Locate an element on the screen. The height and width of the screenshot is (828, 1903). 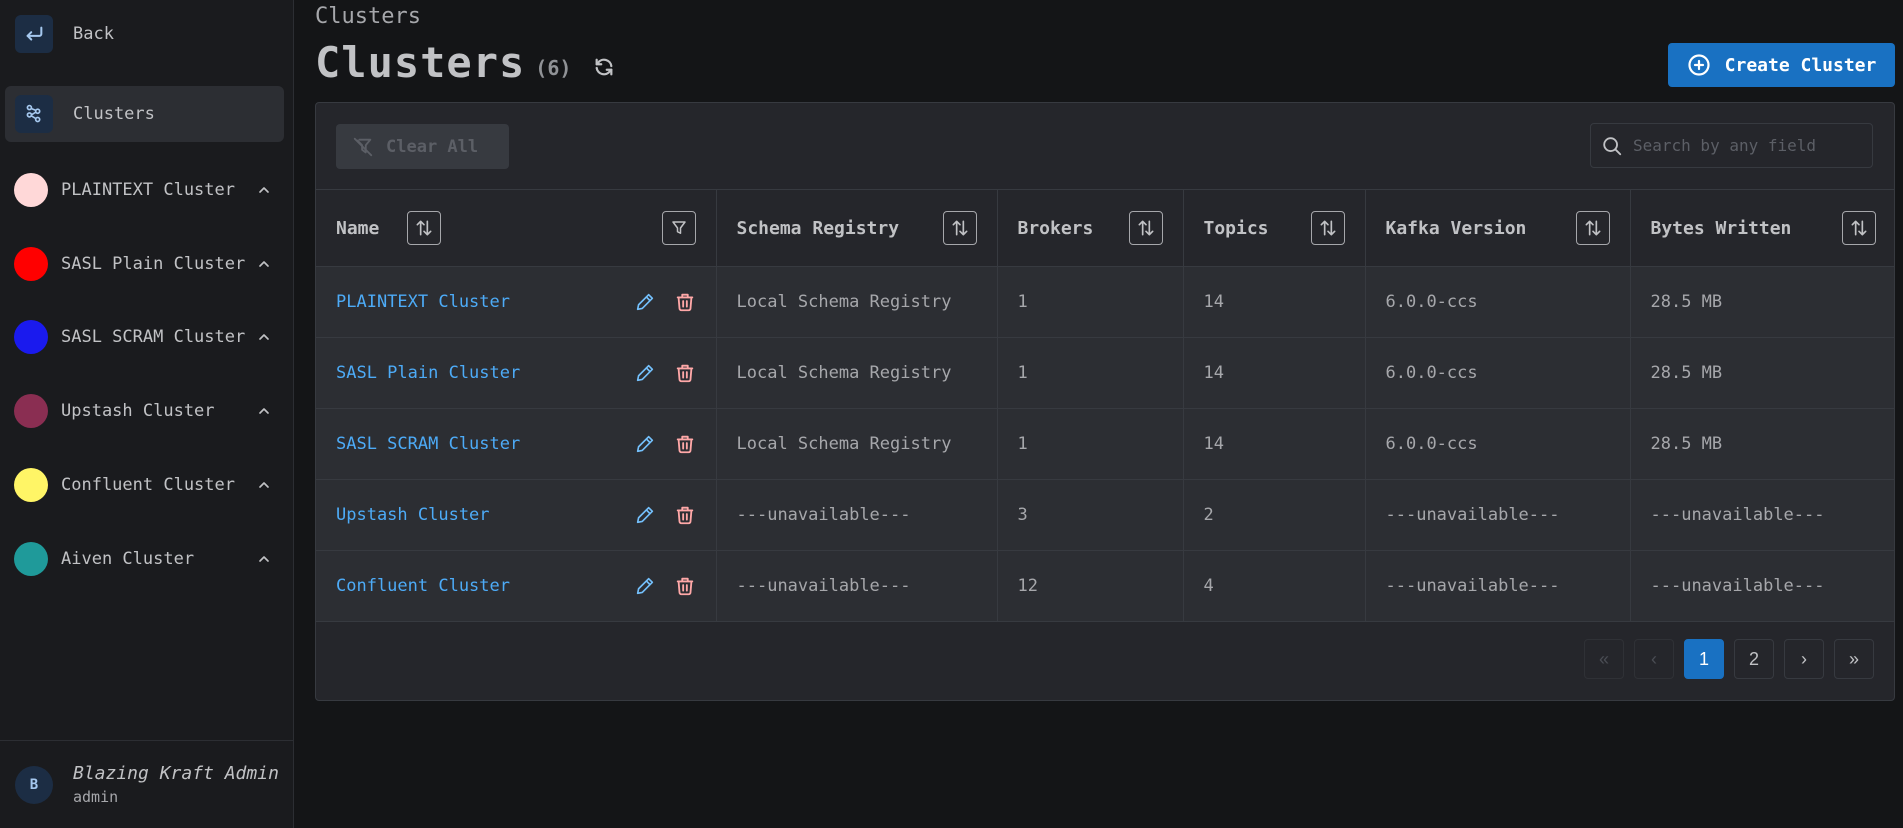
last-page-button: » is located at coordinates (1854, 659).